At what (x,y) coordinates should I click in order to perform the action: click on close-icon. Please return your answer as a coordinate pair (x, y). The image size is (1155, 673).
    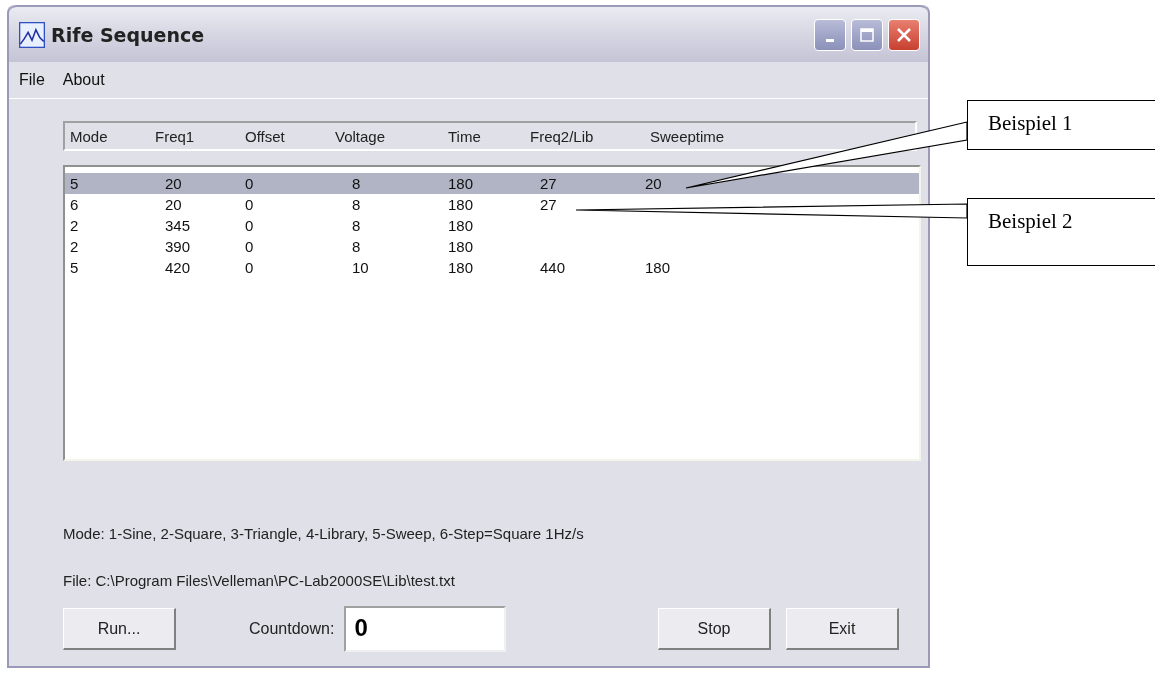
    Looking at the image, I should click on (904, 34).